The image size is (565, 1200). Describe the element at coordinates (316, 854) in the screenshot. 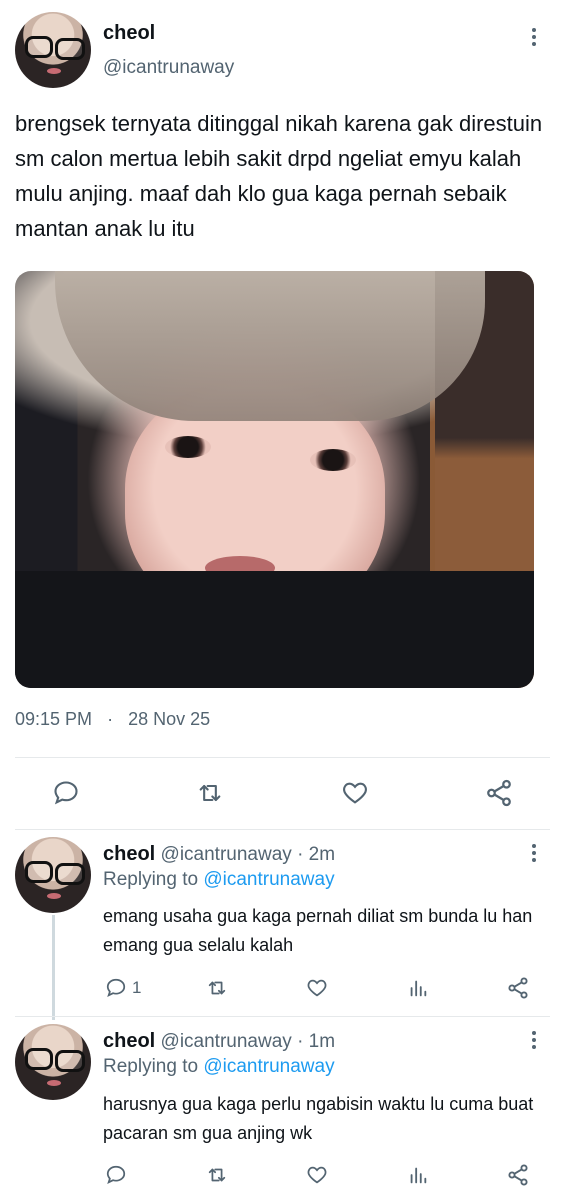

I see `reply-age: · 2m` at that location.